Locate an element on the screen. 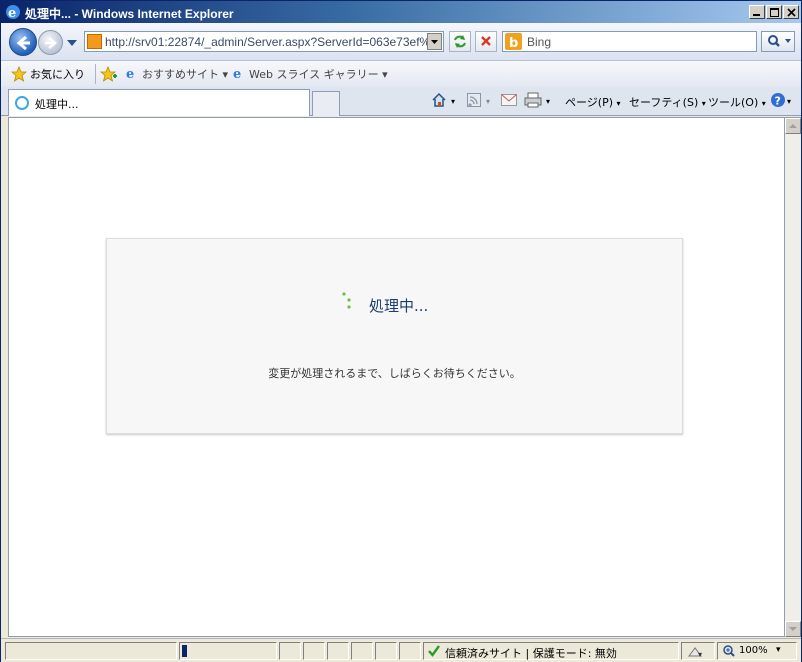 Image resolution: width=802 pixels, height=662 pixels. bing-icon: b is located at coordinates (513, 42).